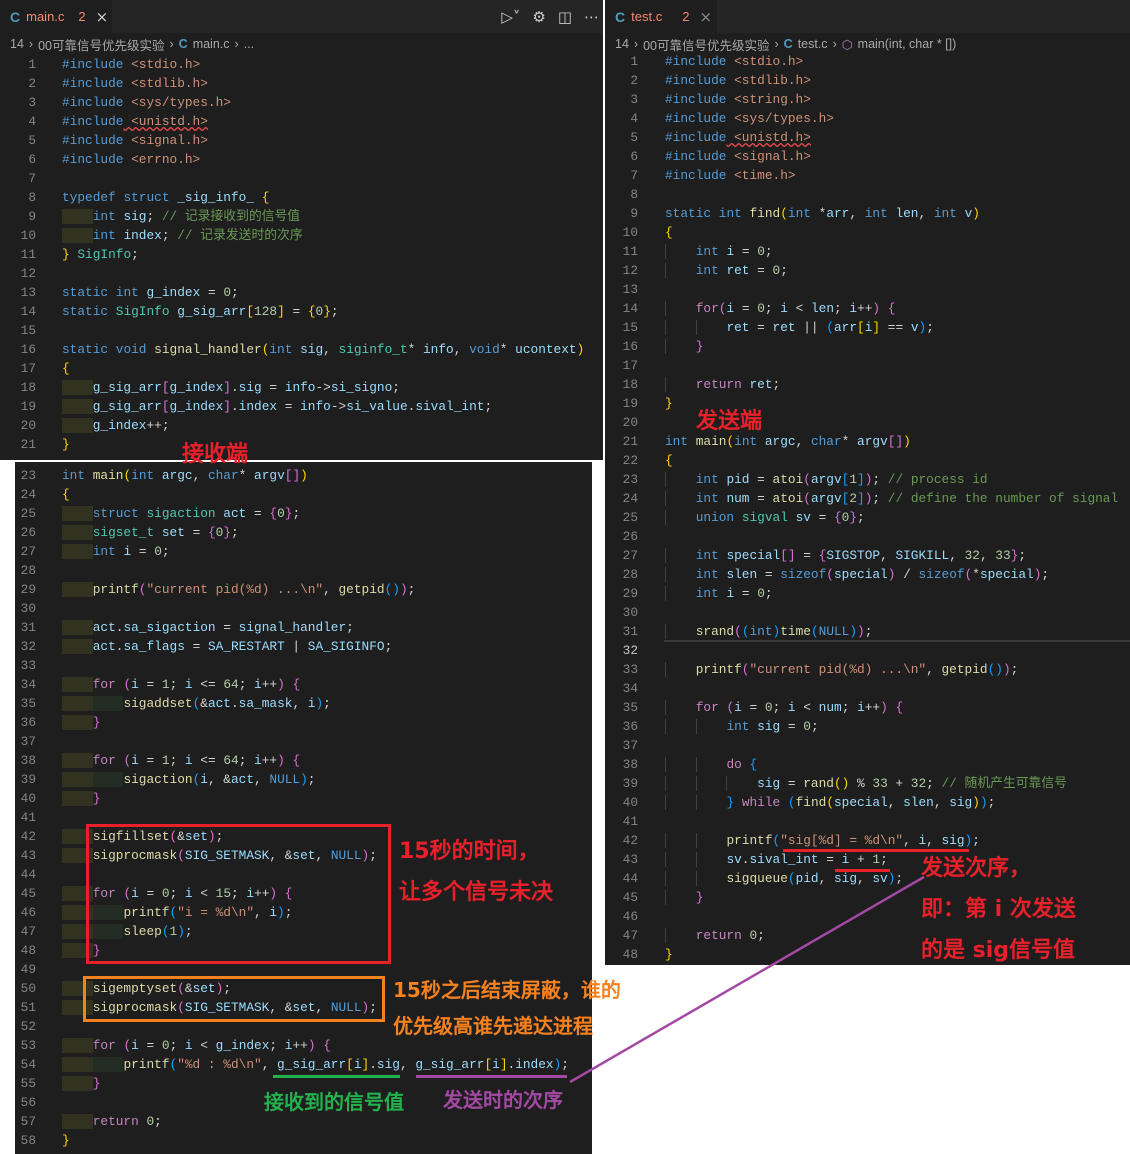  What do you see at coordinates (862, 870) in the screenshot?
I see `sival-underline` at bounding box center [862, 870].